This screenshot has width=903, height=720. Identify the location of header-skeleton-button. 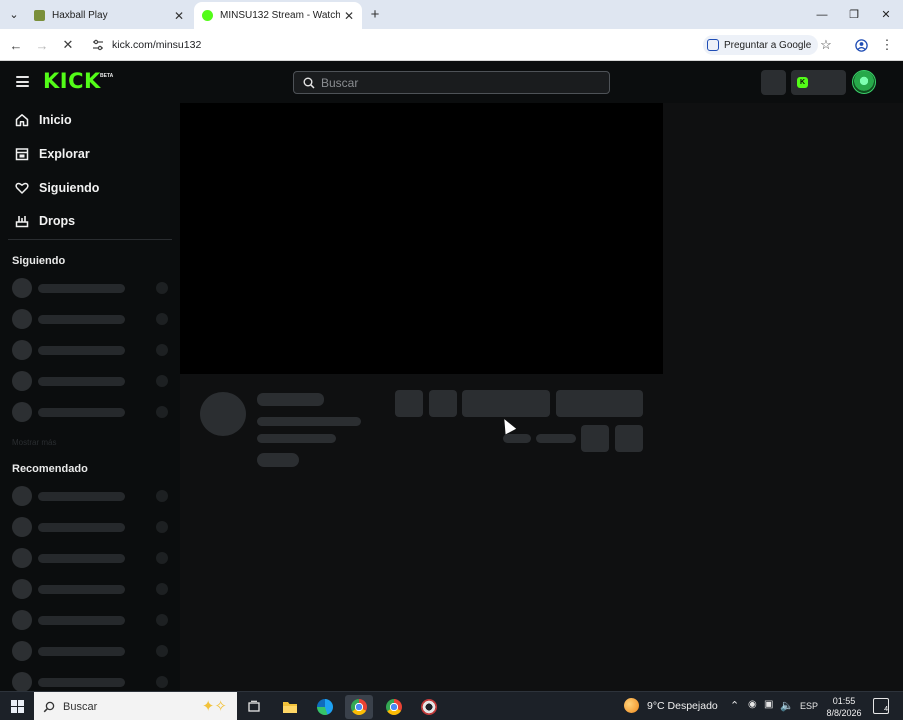
(773, 82).